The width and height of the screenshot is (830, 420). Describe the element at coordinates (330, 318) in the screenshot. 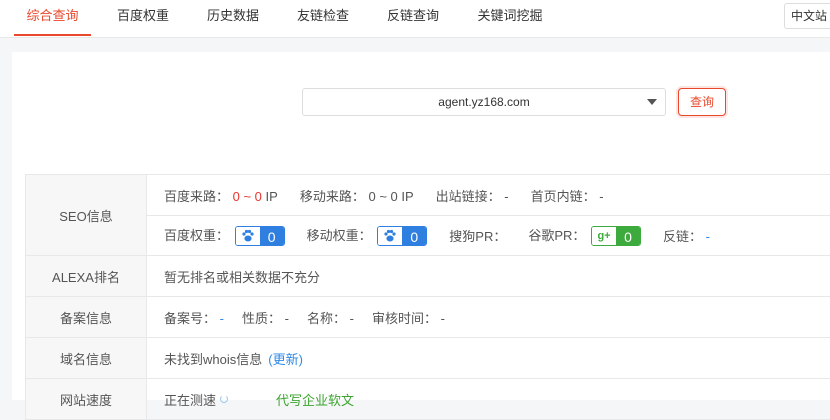

I see `icp-name: 名称： -` at that location.